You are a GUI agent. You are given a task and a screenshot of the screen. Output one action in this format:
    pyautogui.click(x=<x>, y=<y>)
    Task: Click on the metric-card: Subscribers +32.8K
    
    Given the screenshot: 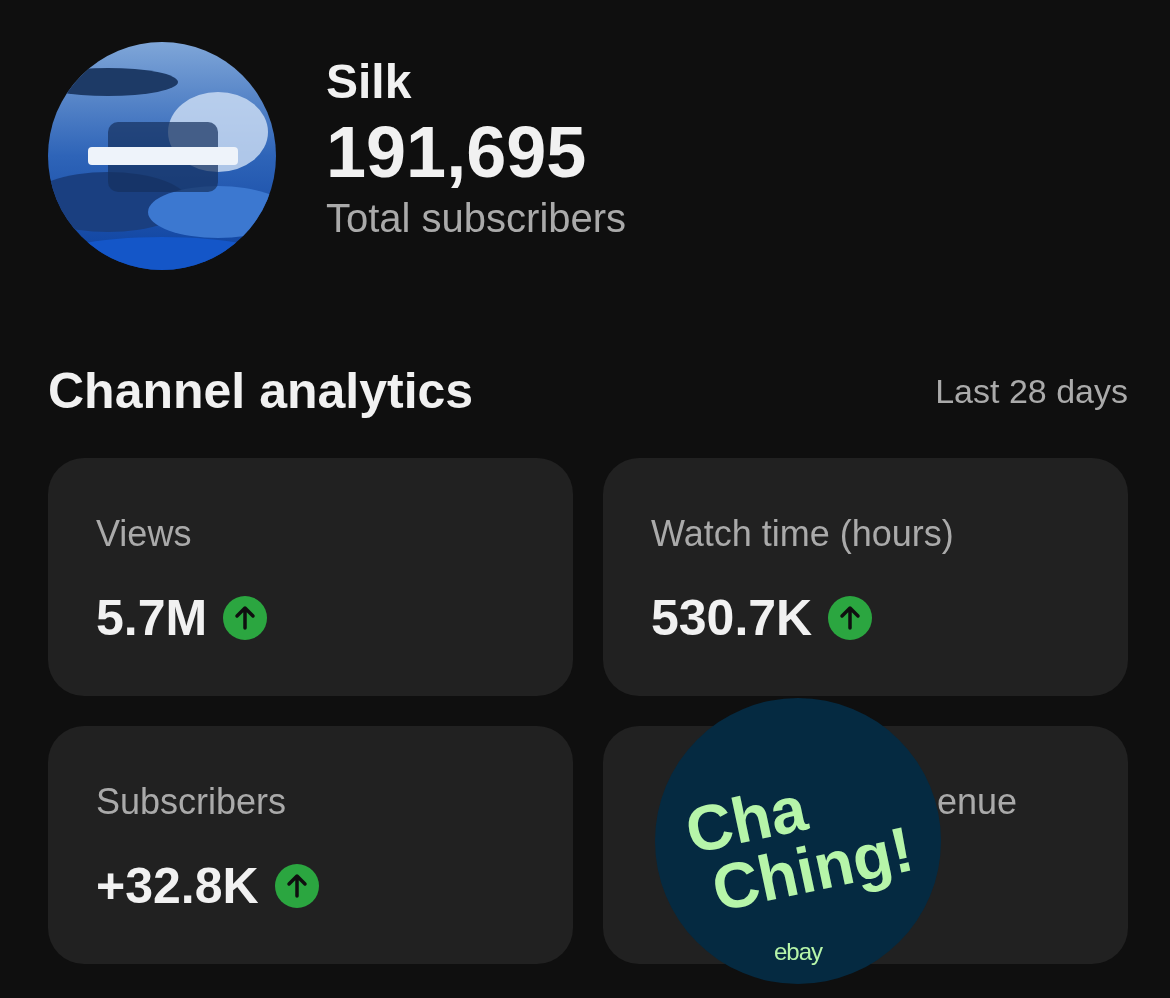 What is the action you would take?
    pyautogui.click(x=310, y=845)
    